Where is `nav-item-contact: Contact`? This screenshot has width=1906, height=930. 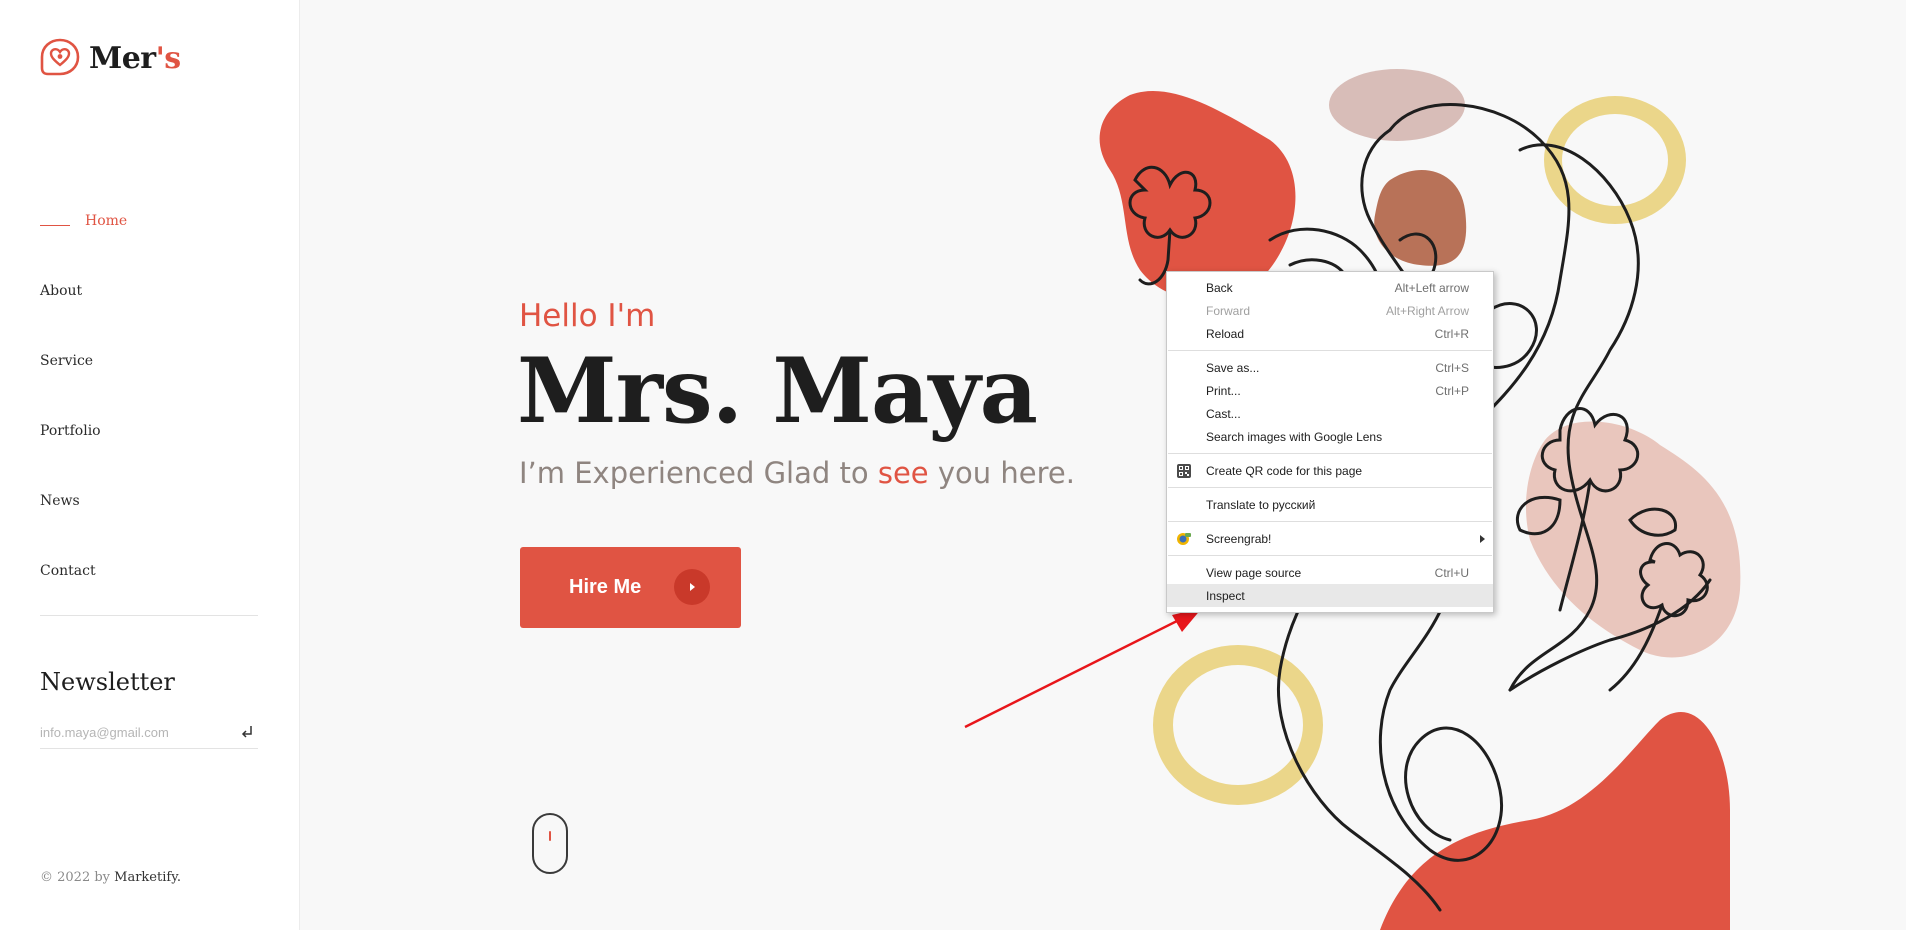
nav-item-contact: Contact is located at coordinates (83, 571).